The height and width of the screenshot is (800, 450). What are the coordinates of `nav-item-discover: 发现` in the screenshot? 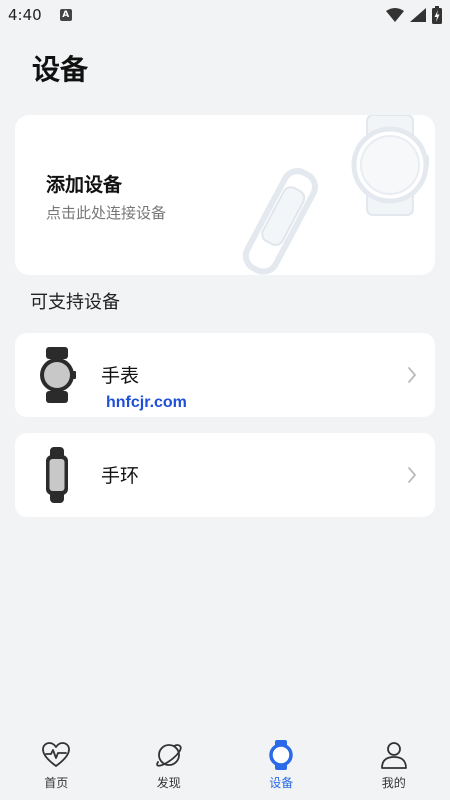 It's located at (169, 765).